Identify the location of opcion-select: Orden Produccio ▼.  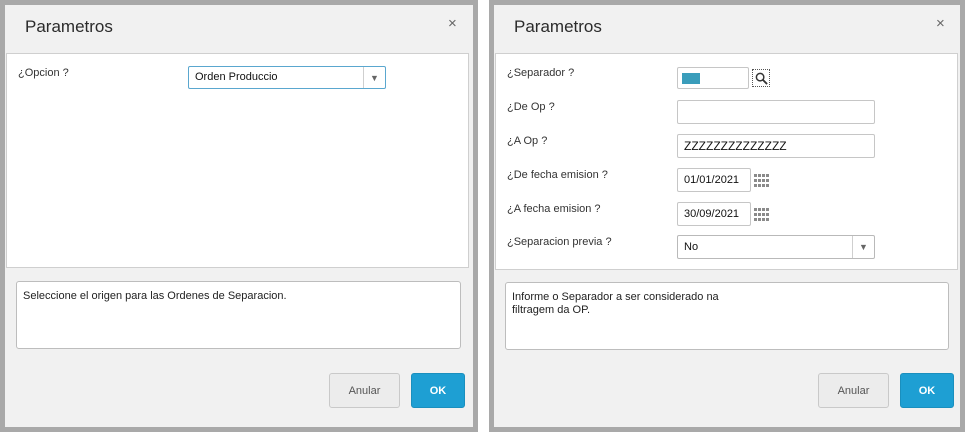
(287, 77).